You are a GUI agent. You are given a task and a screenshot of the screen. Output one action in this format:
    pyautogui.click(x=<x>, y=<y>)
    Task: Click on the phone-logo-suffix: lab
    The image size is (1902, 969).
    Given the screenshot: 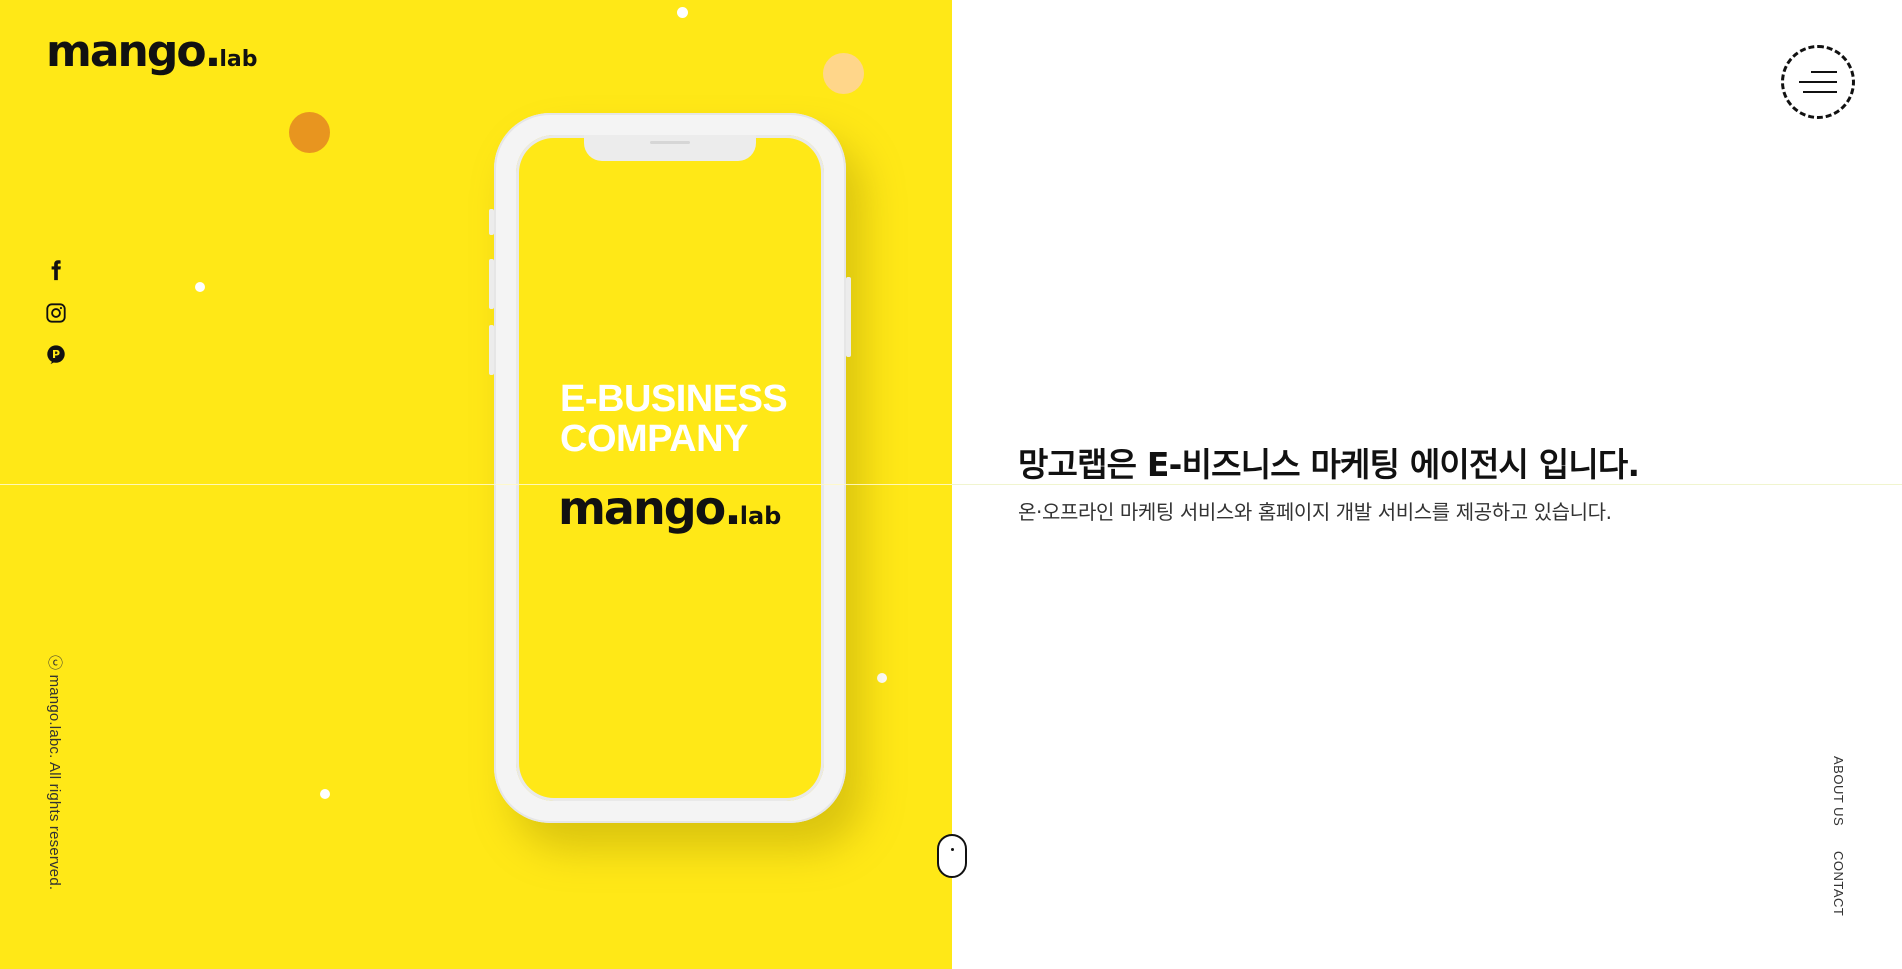 What is the action you would take?
    pyautogui.click(x=760, y=516)
    